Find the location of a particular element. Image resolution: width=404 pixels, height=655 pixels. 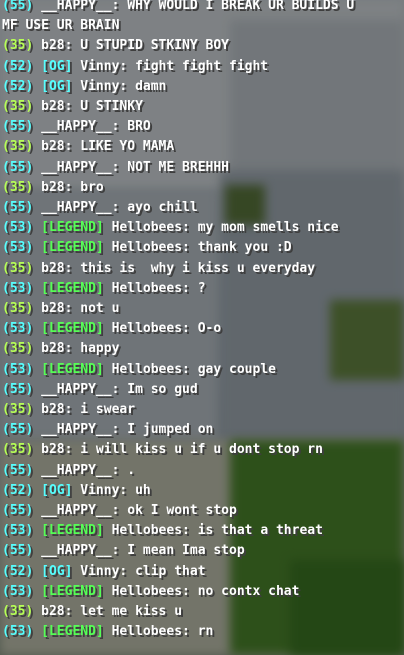

chat-message: BRO is located at coordinates (139, 126).